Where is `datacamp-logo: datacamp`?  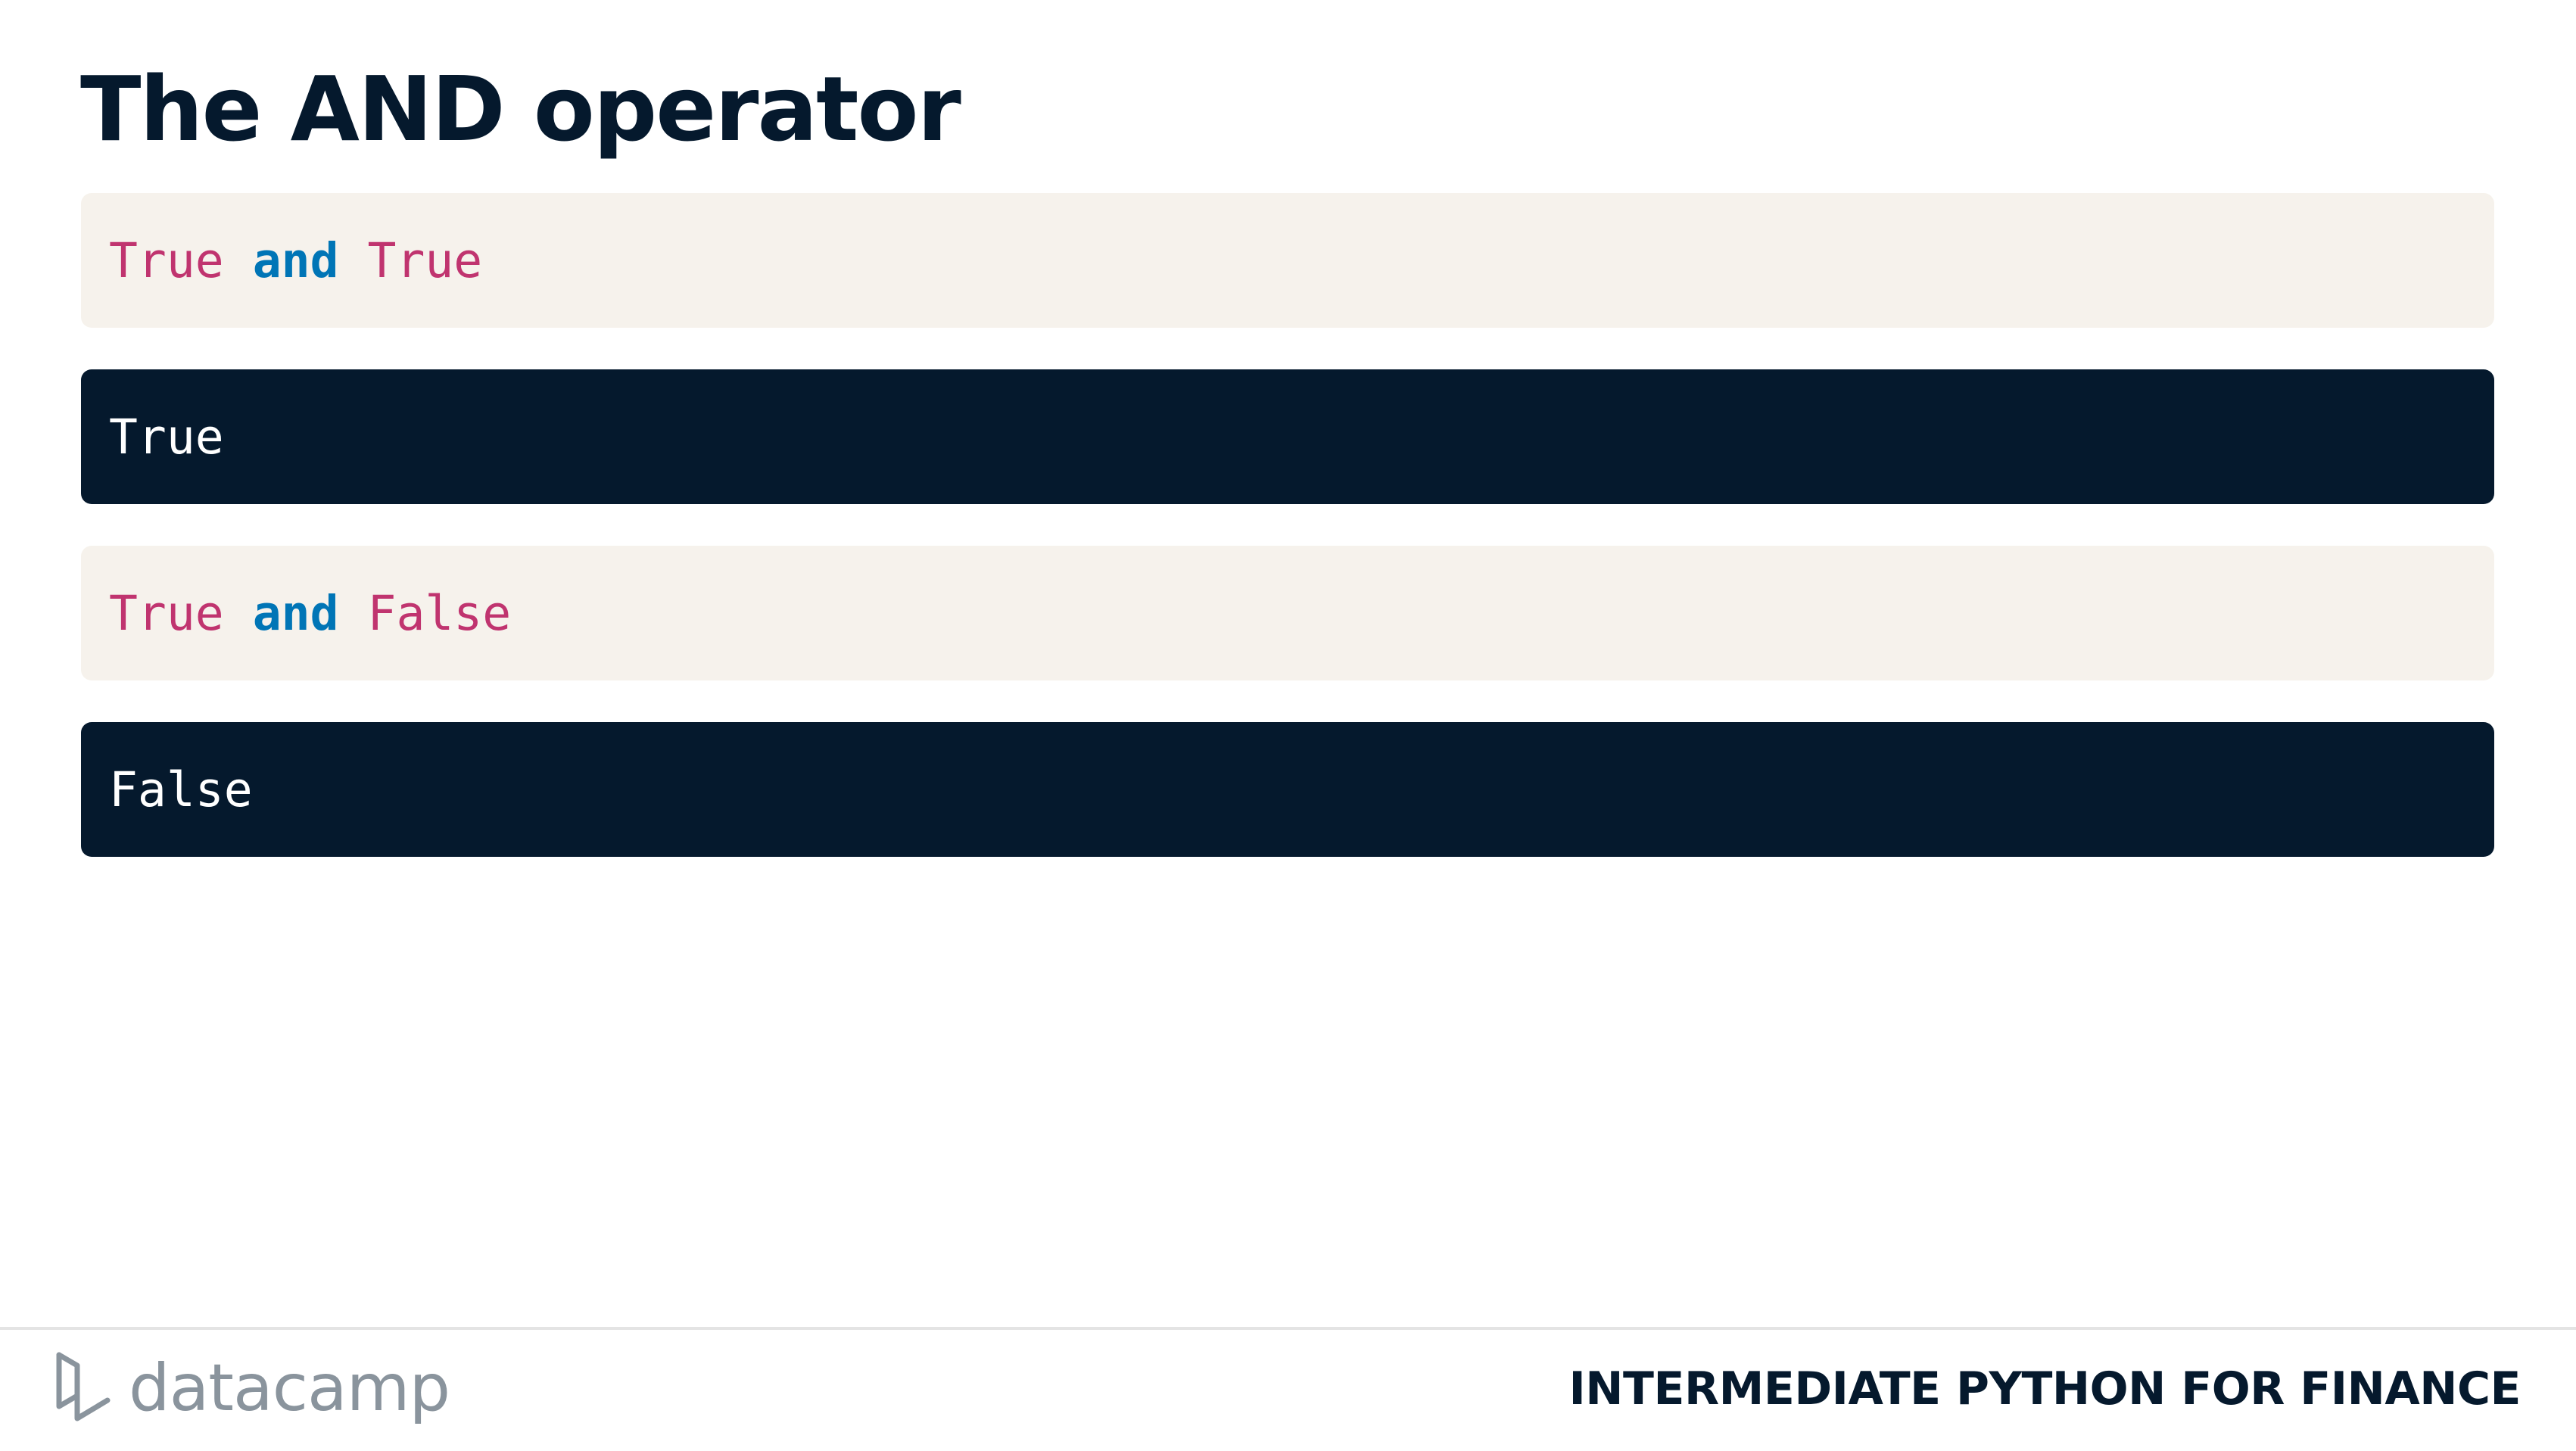
datacamp-logo: datacamp is located at coordinates (252, 1388).